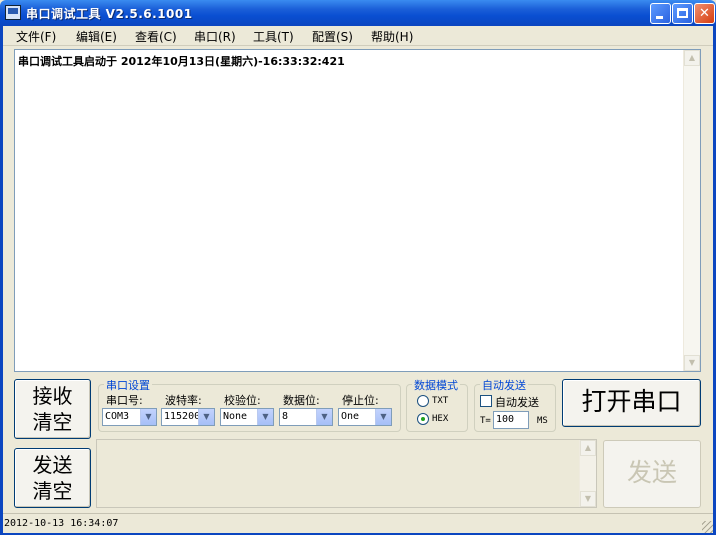 This screenshot has width=716, height=535. What do you see at coordinates (659, 17) in the screenshot?
I see `minimize-icon` at bounding box center [659, 17].